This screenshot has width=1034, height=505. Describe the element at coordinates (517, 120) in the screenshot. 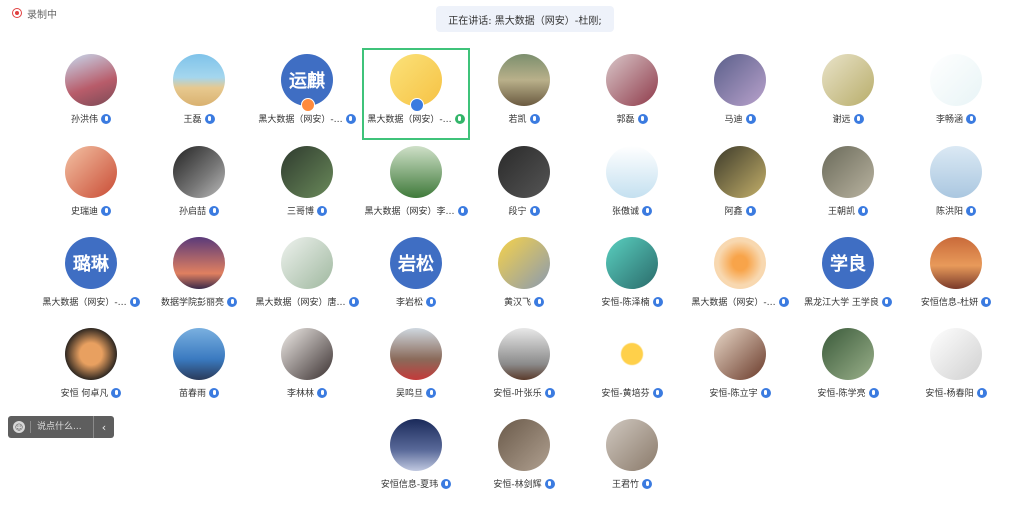

I see `participant-name: 若凯` at that location.